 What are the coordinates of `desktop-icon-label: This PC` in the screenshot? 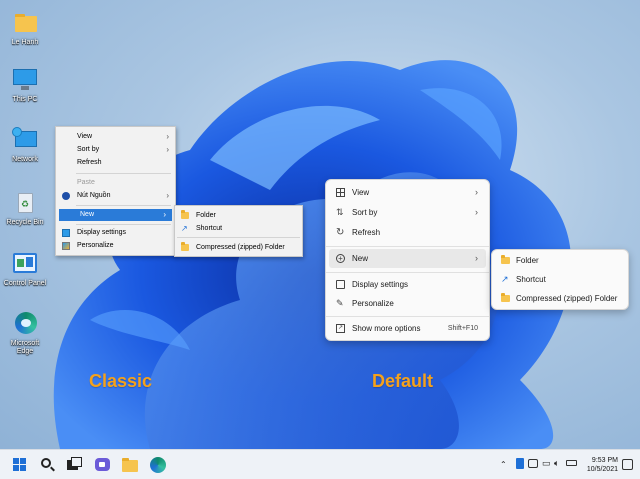 It's located at (25, 99).